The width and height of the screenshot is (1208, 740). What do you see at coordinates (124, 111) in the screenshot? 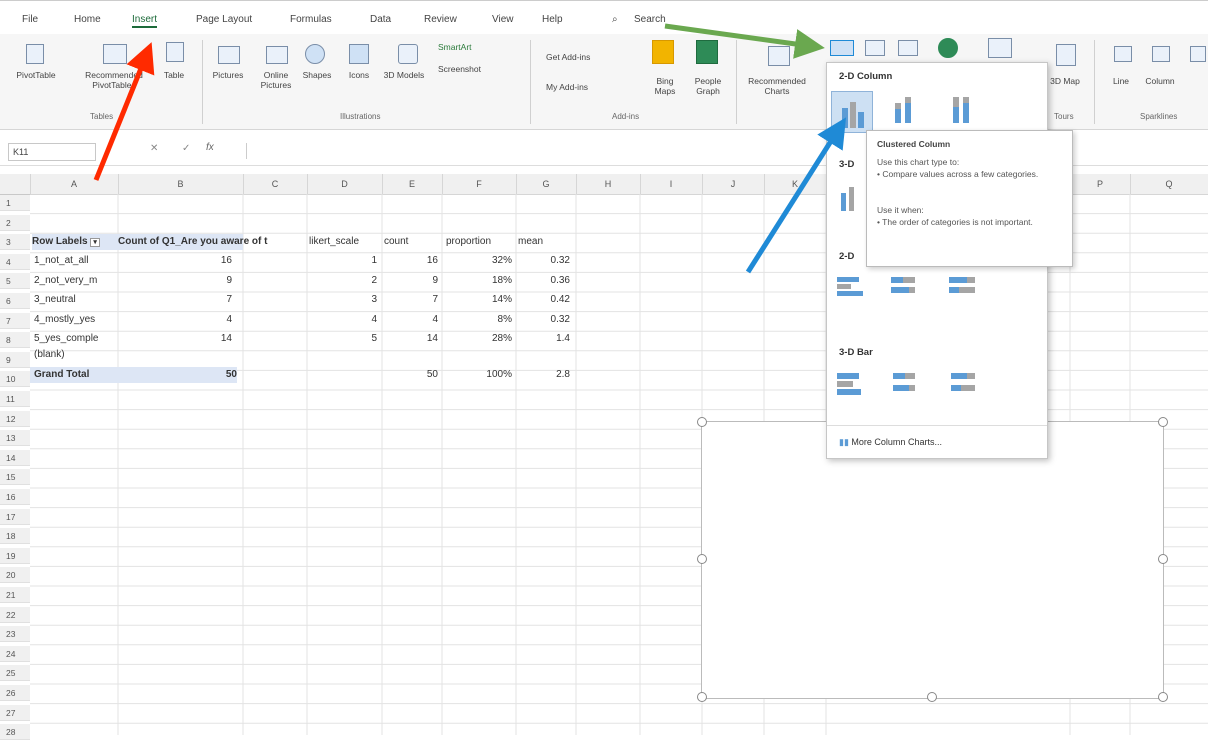
I see `red-arrow` at bounding box center [124, 111].